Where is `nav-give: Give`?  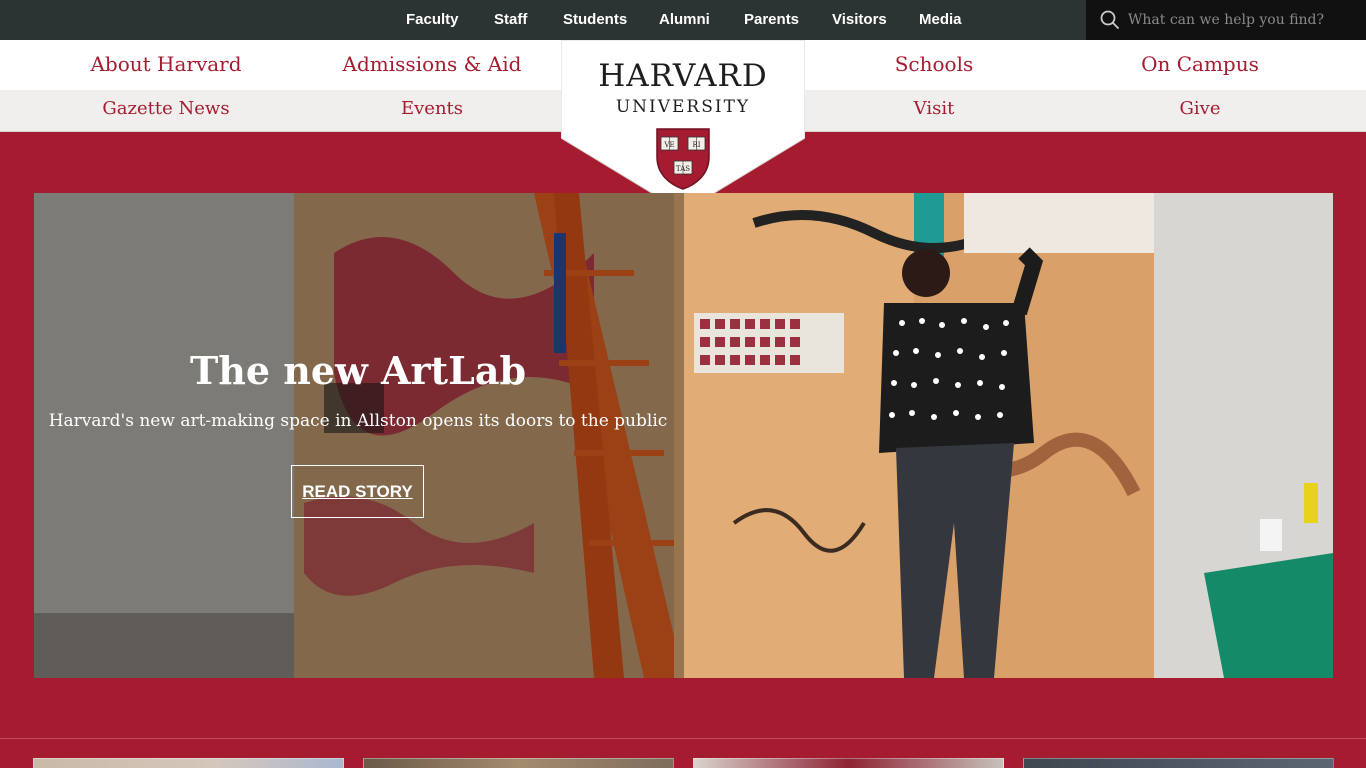
nav-give: Give is located at coordinates (1200, 108).